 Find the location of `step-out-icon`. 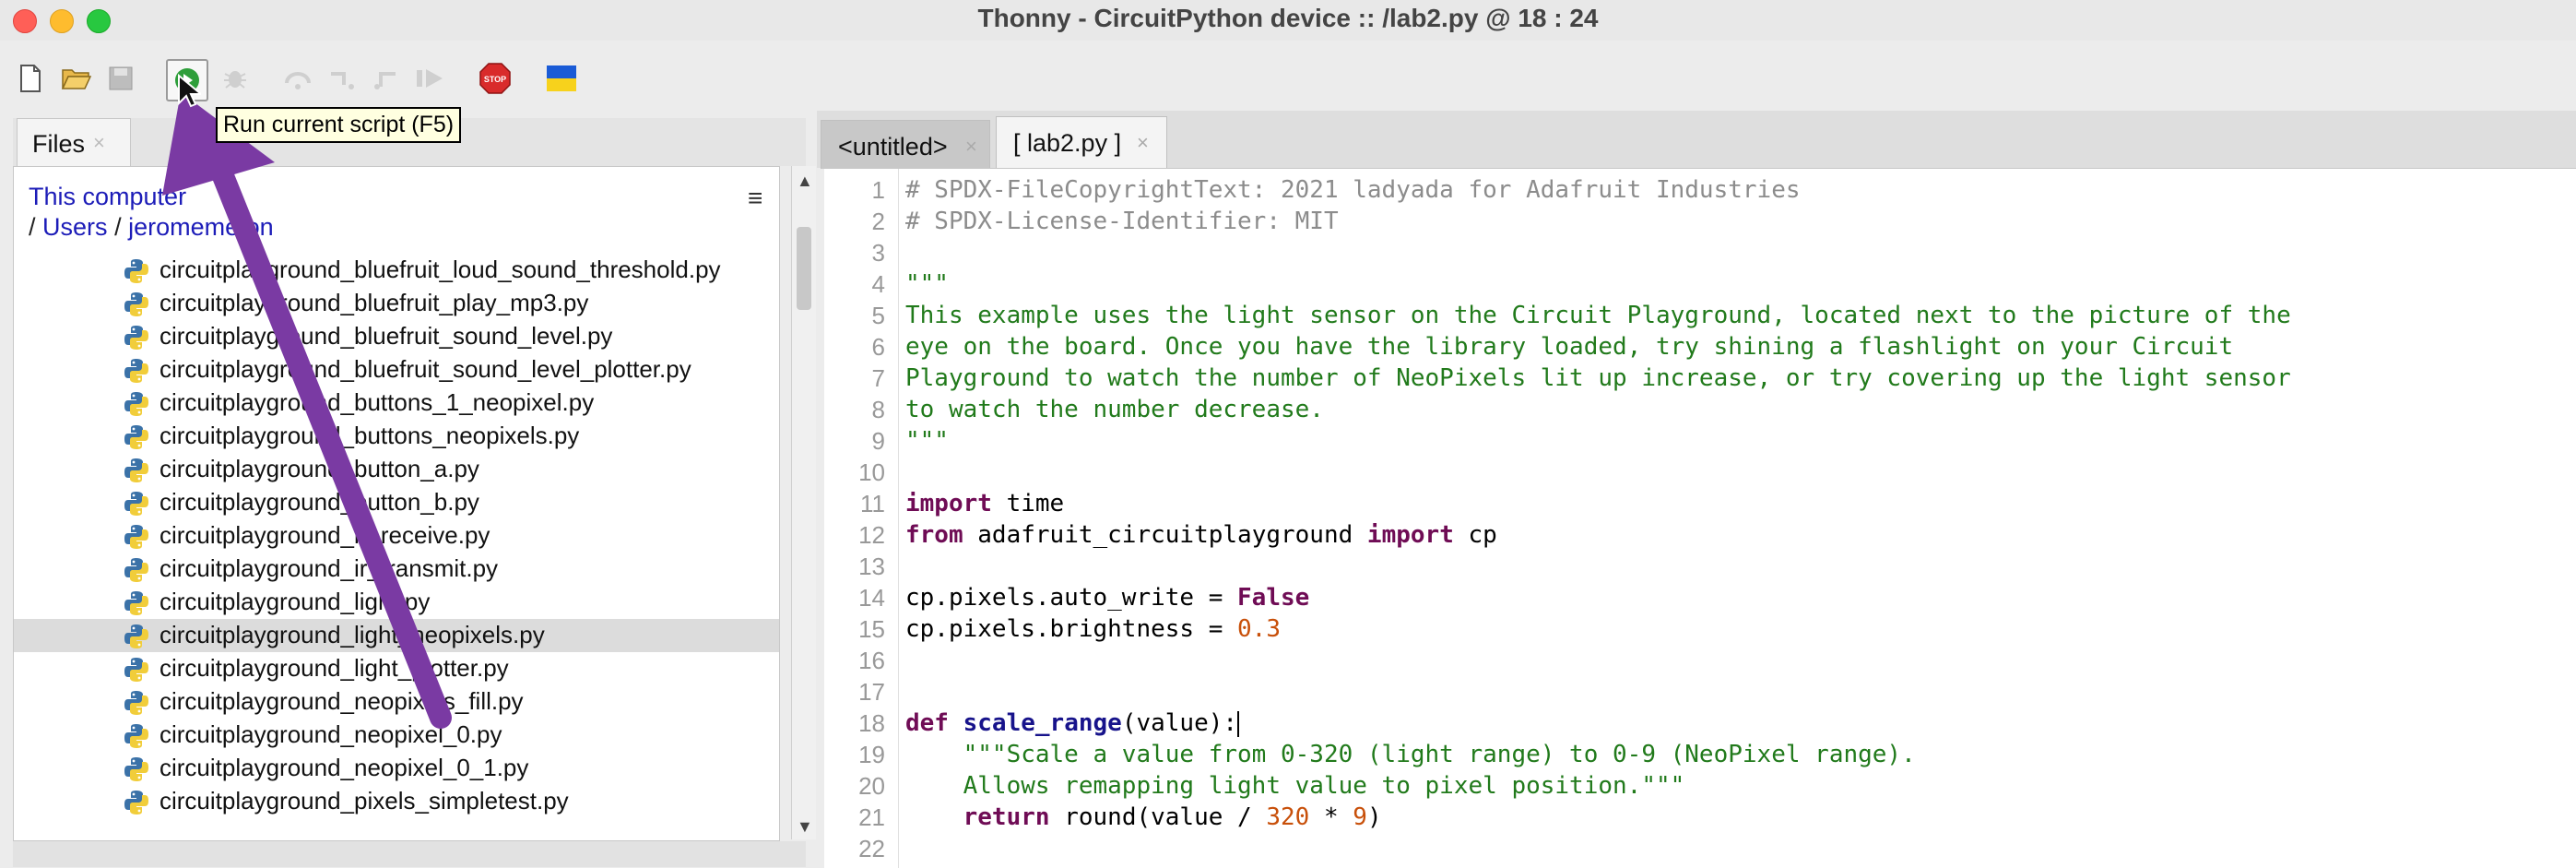

step-out-icon is located at coordinates (385, 80).